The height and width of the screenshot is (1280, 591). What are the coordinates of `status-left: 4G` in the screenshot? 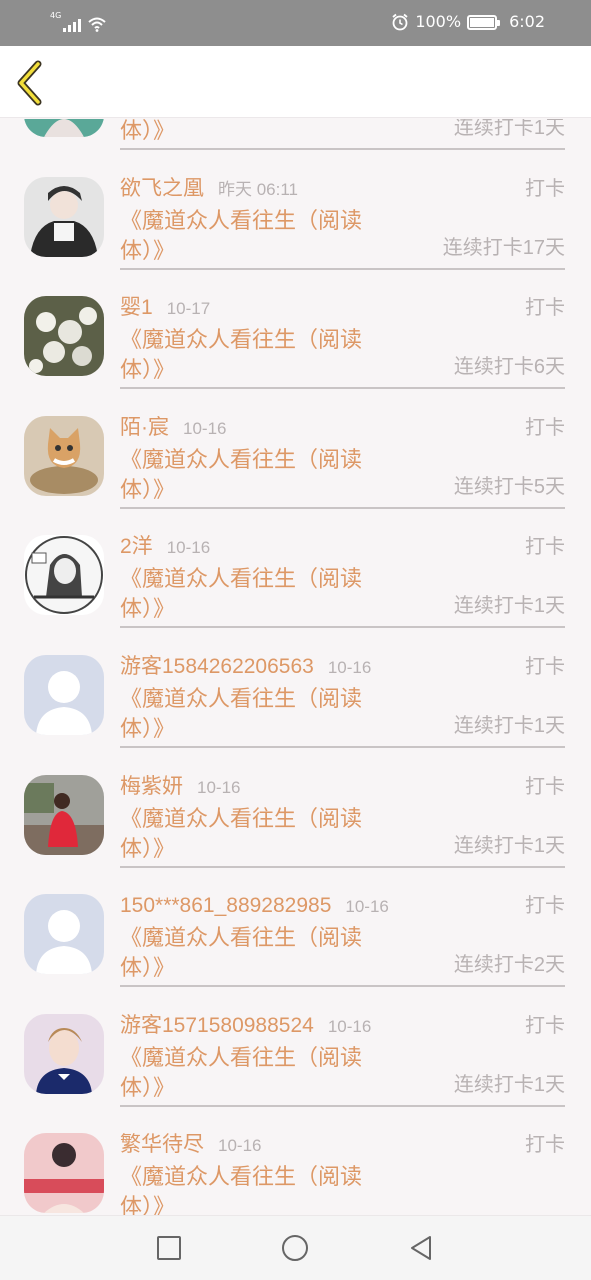 It's located at (78, 22).